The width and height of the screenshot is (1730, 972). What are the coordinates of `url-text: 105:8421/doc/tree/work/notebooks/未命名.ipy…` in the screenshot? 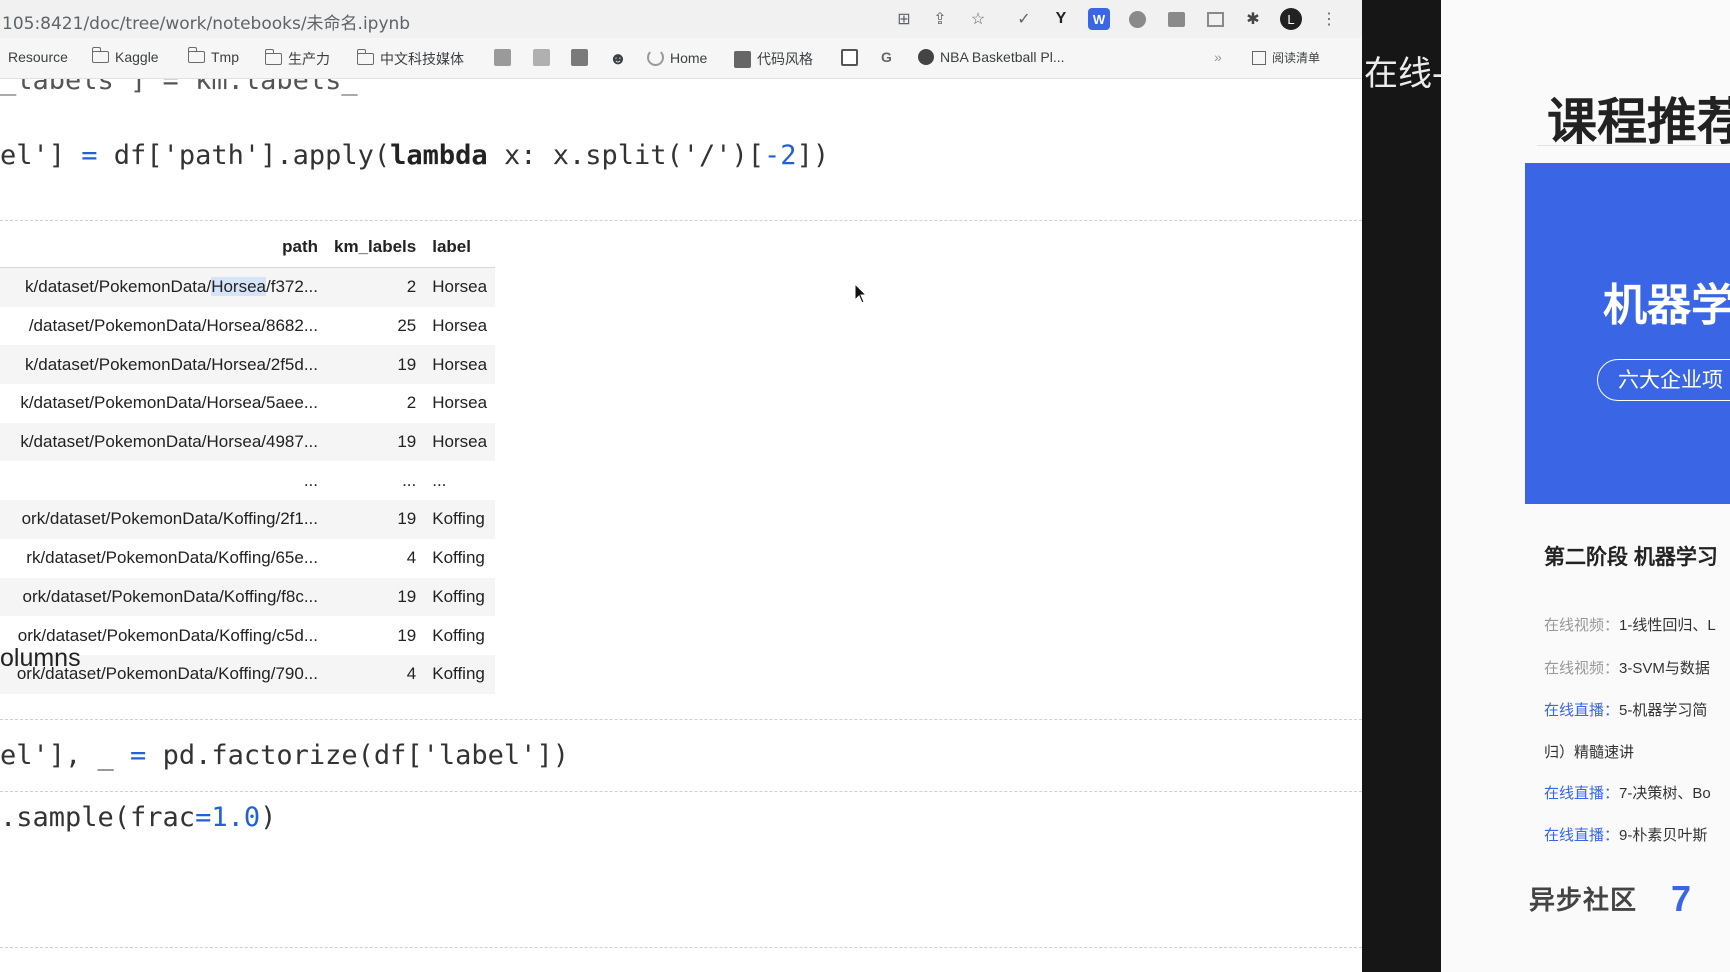 It's located at (206, 21).